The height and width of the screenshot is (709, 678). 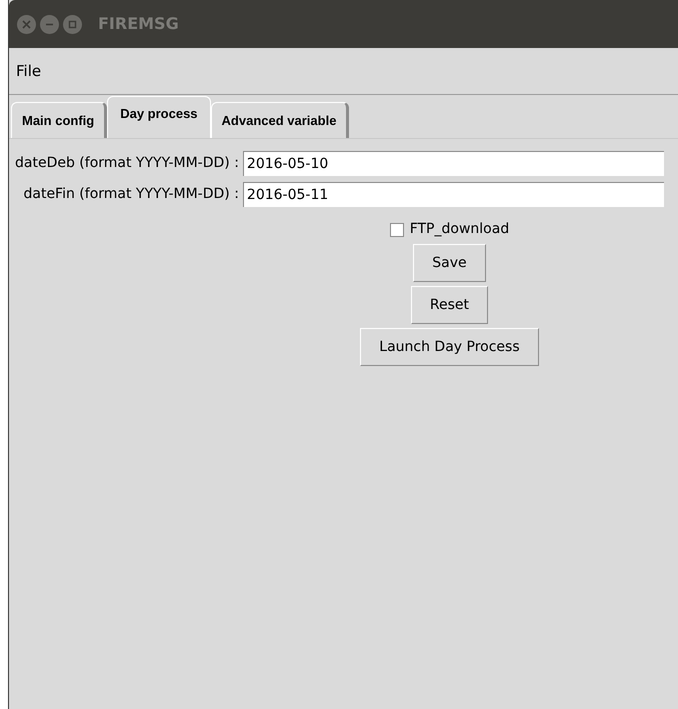 What do you see at coordinates (397, 229) in the screenshot?
I see `checkbox` at bounding box center [397, 229].